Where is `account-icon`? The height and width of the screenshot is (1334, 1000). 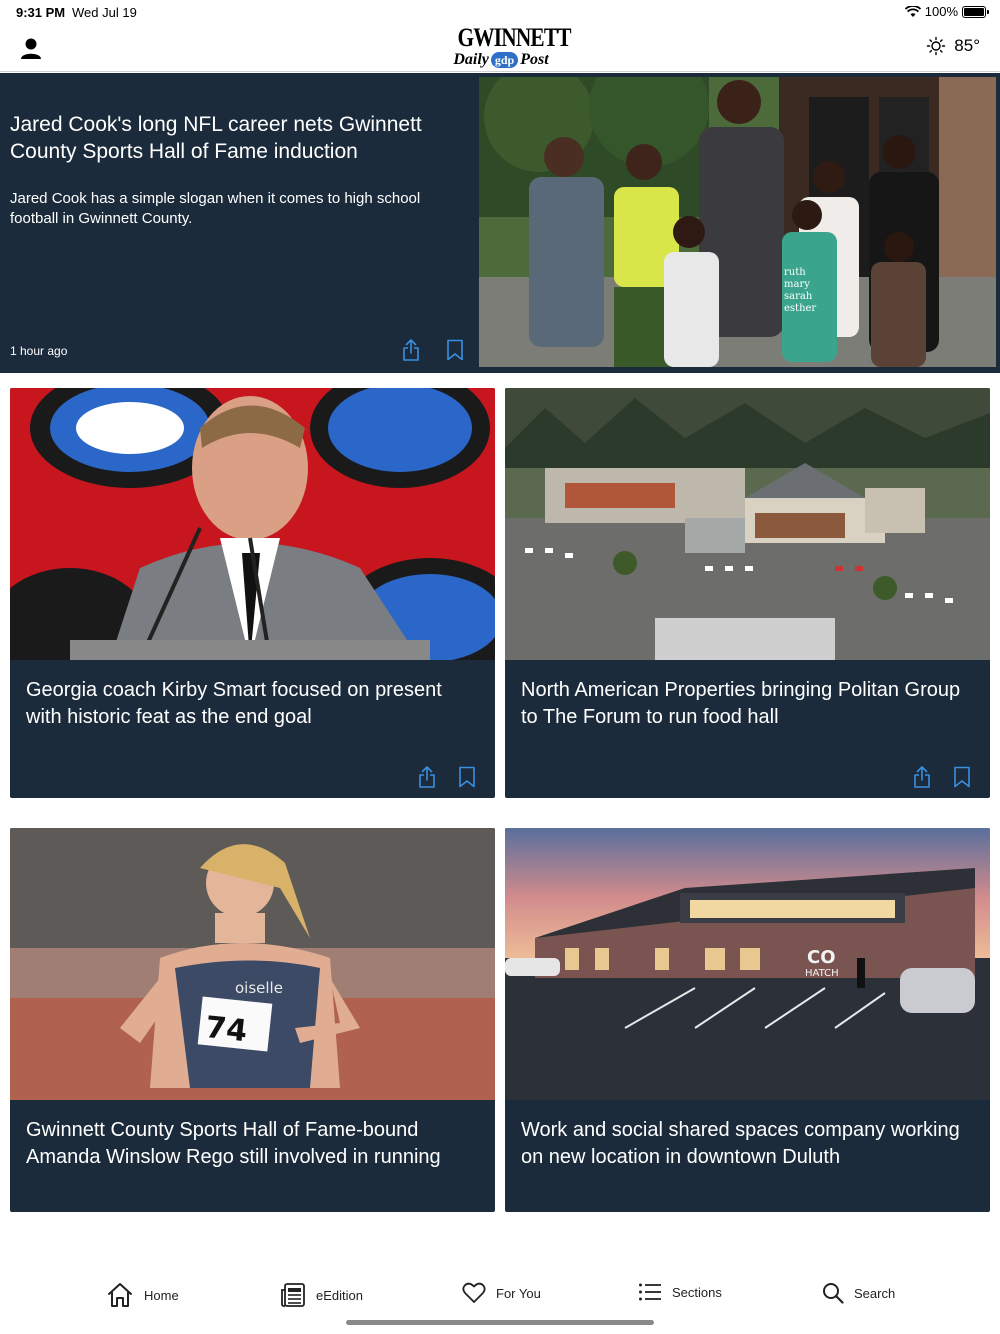 account-icon is located at coordinates (31, 49).